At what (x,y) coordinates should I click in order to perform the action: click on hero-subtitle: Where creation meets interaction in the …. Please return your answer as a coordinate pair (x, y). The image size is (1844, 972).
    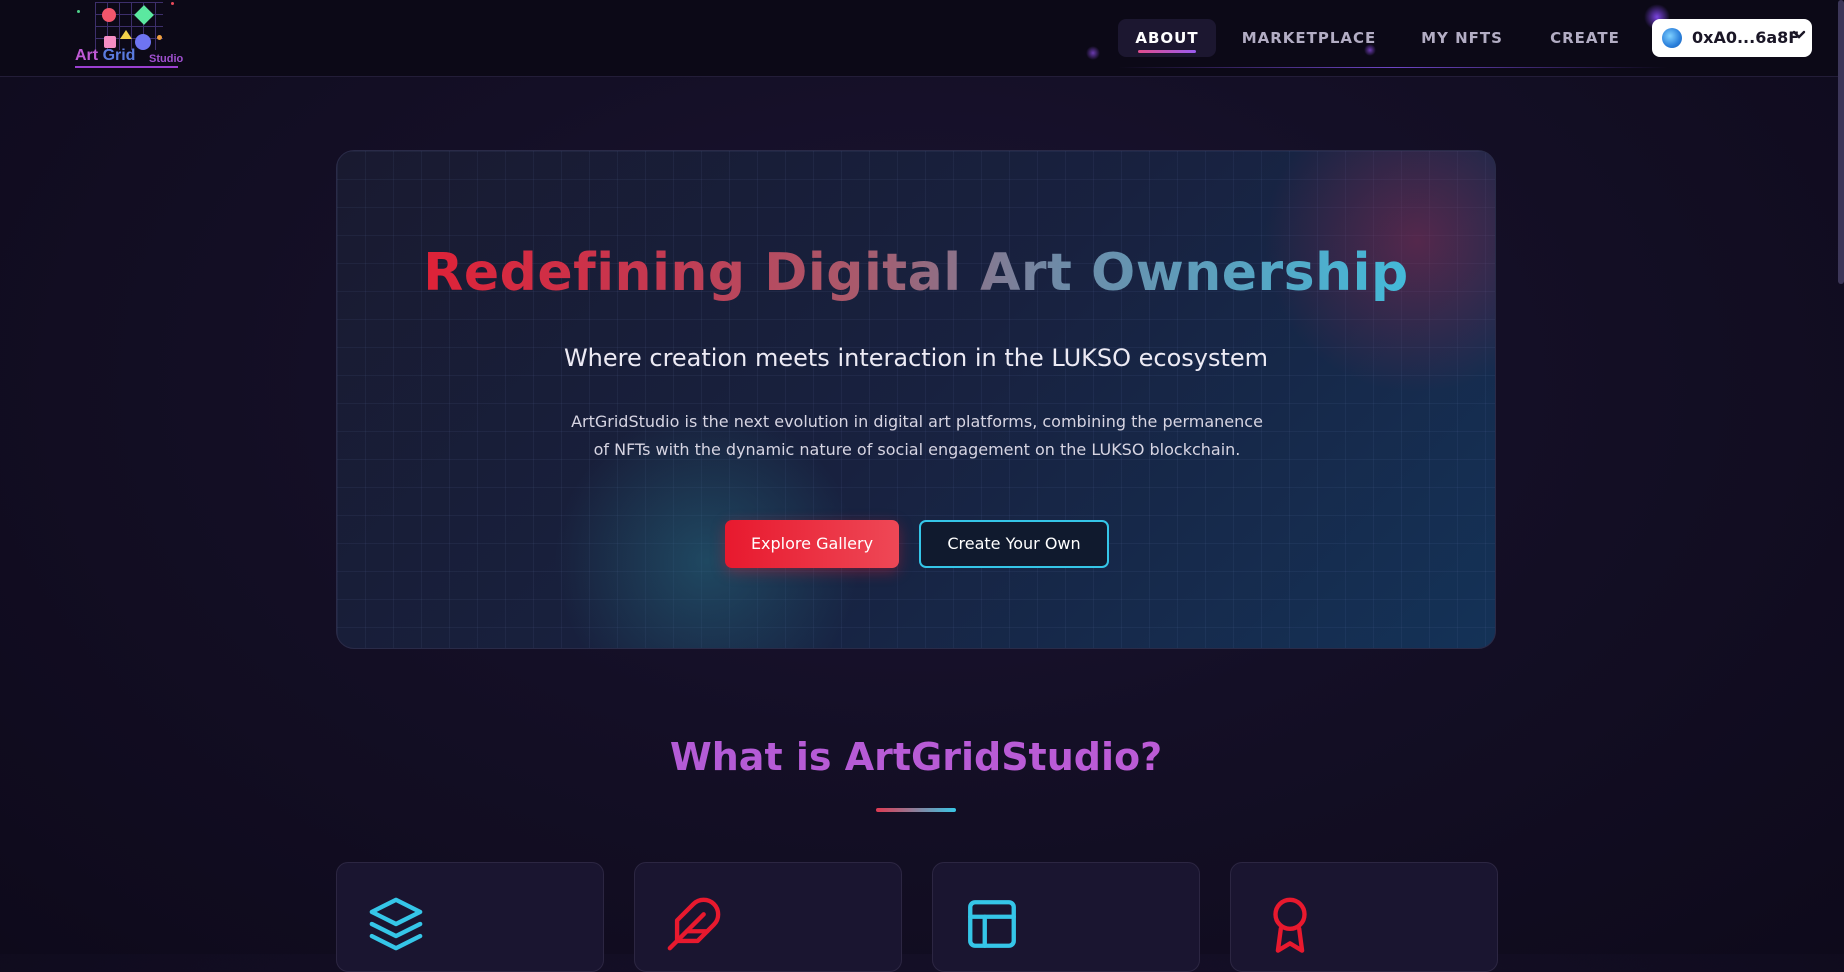
    Looking at the image, I should click on (916, 358).